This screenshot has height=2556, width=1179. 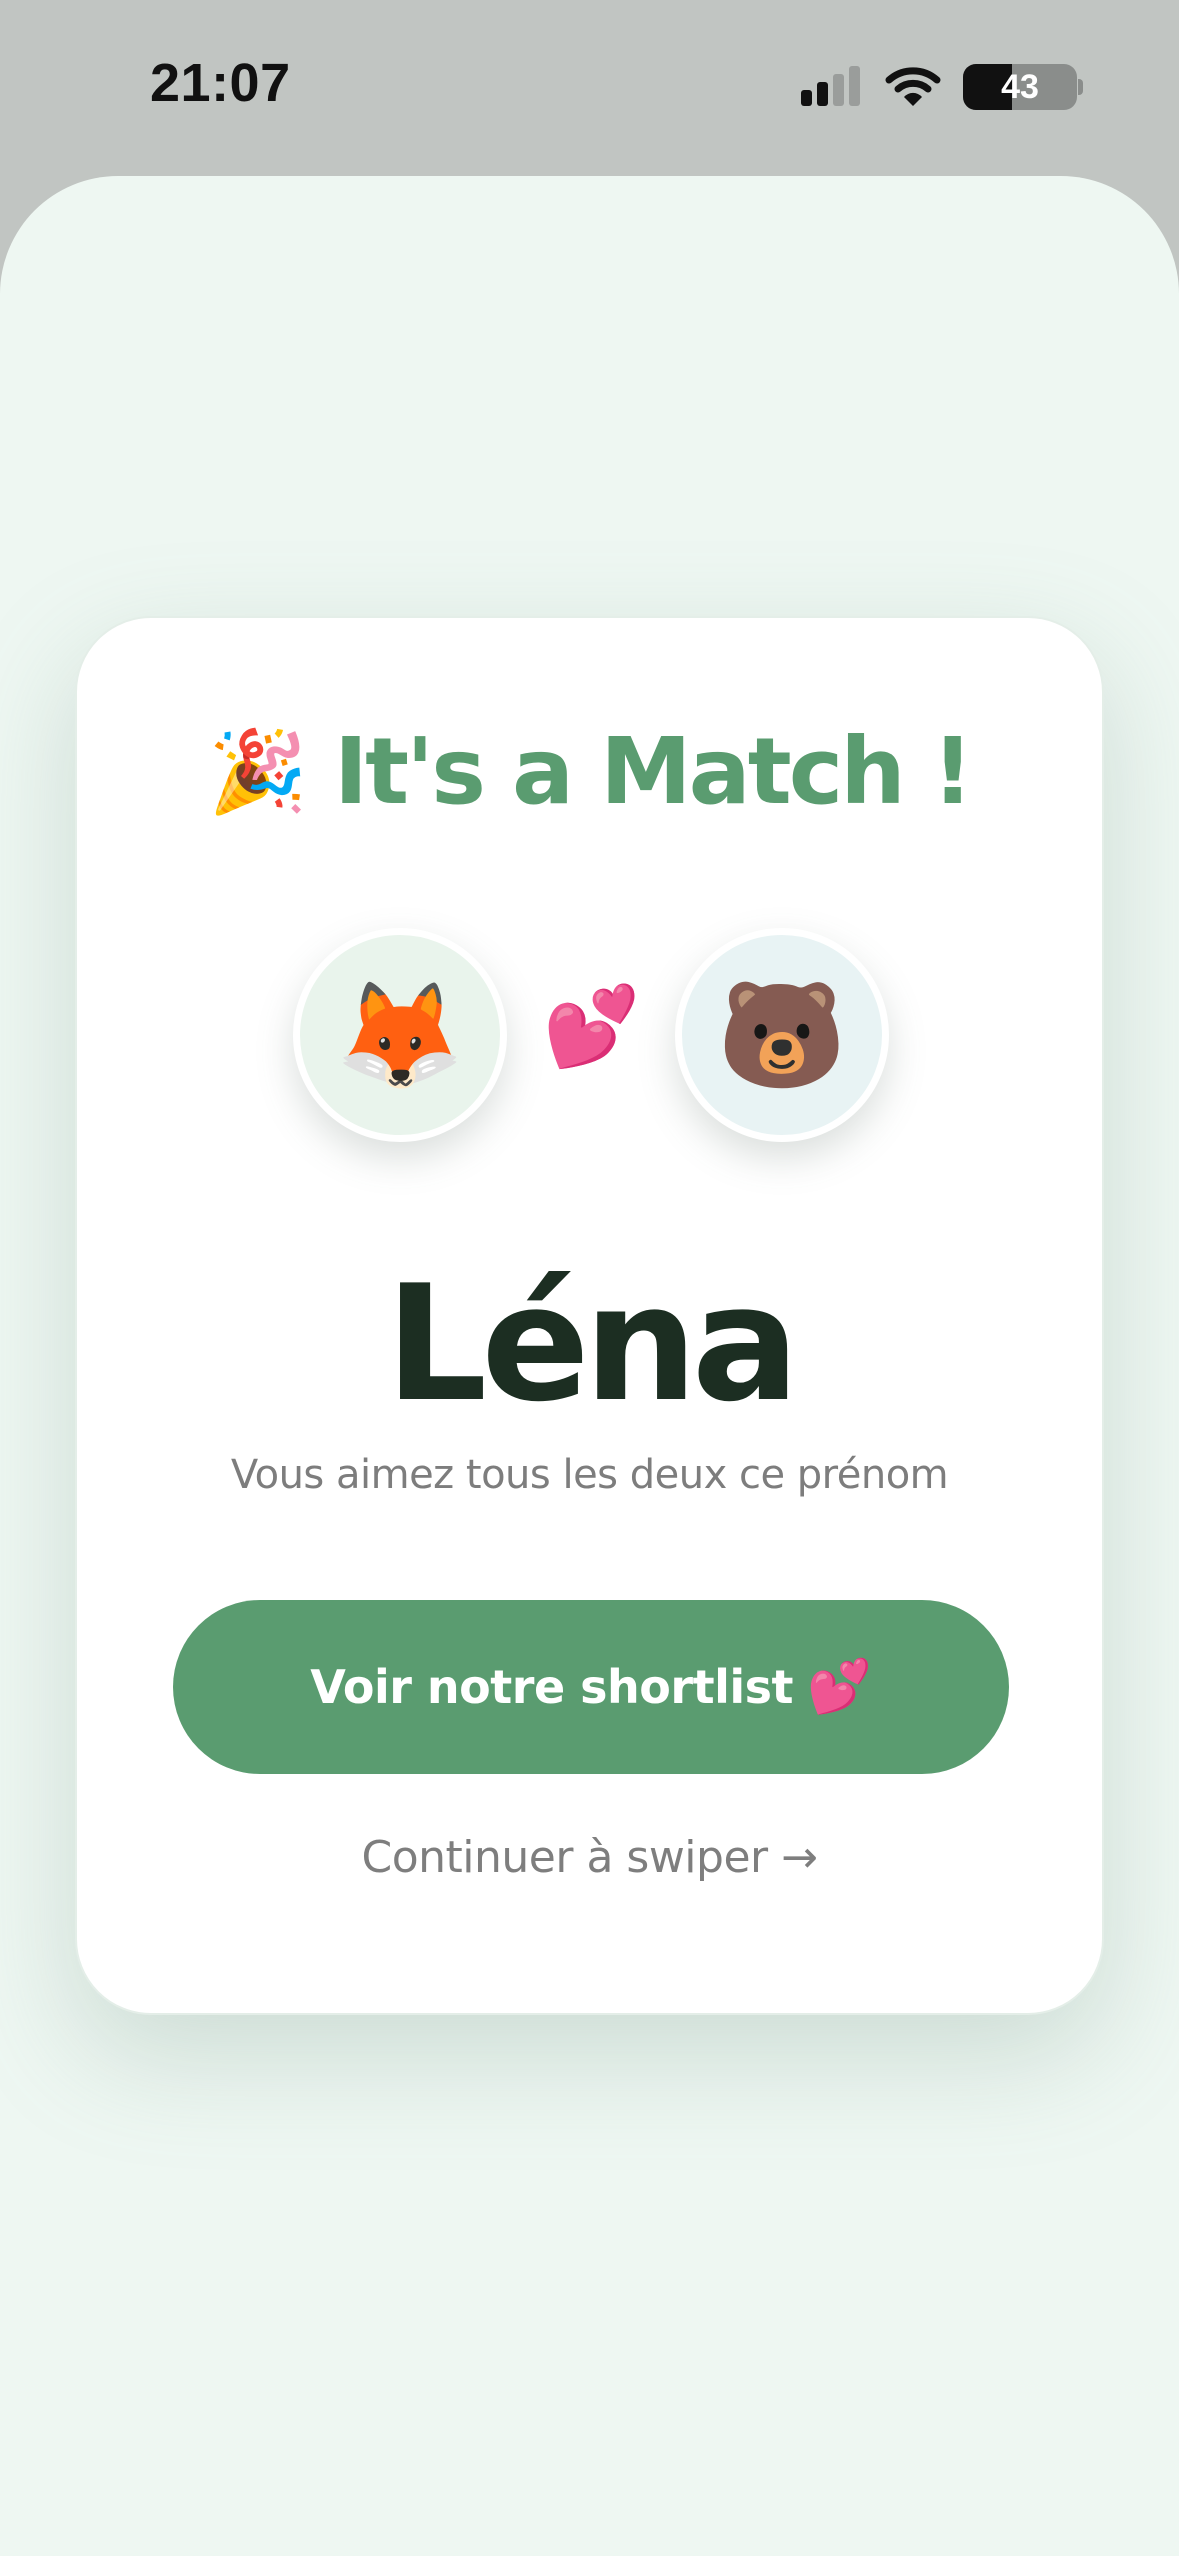 I want to click on party-popper-icon: 🎉, so click(x=258, y=771).